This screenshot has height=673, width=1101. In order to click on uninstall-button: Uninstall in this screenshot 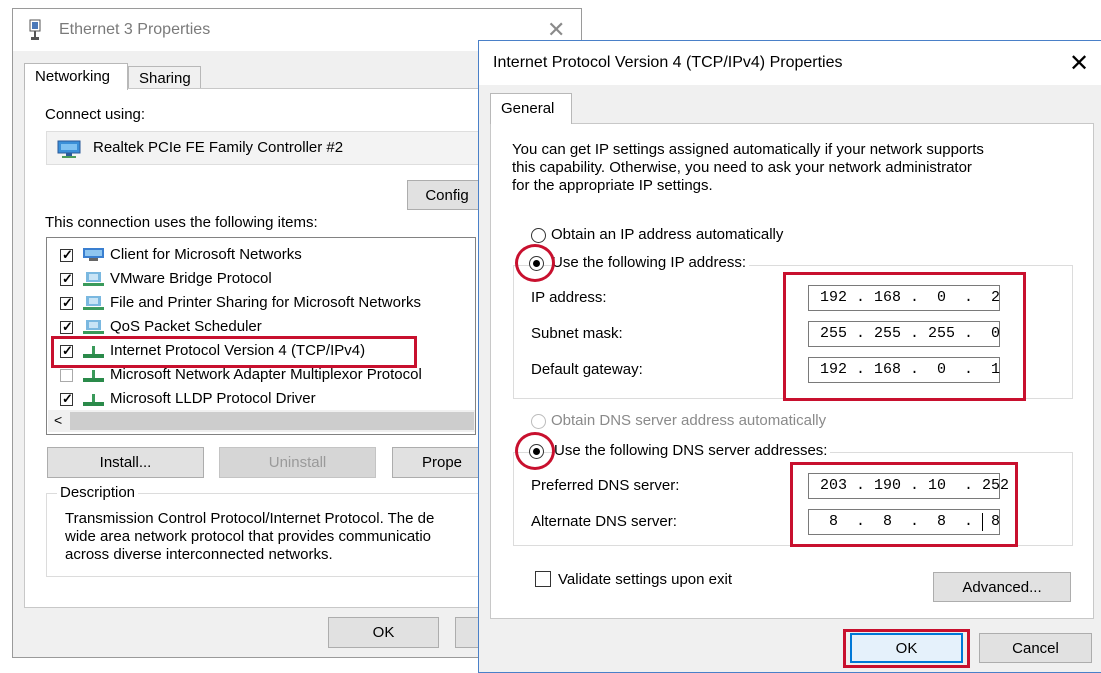, I will do `click(297, 462)`.